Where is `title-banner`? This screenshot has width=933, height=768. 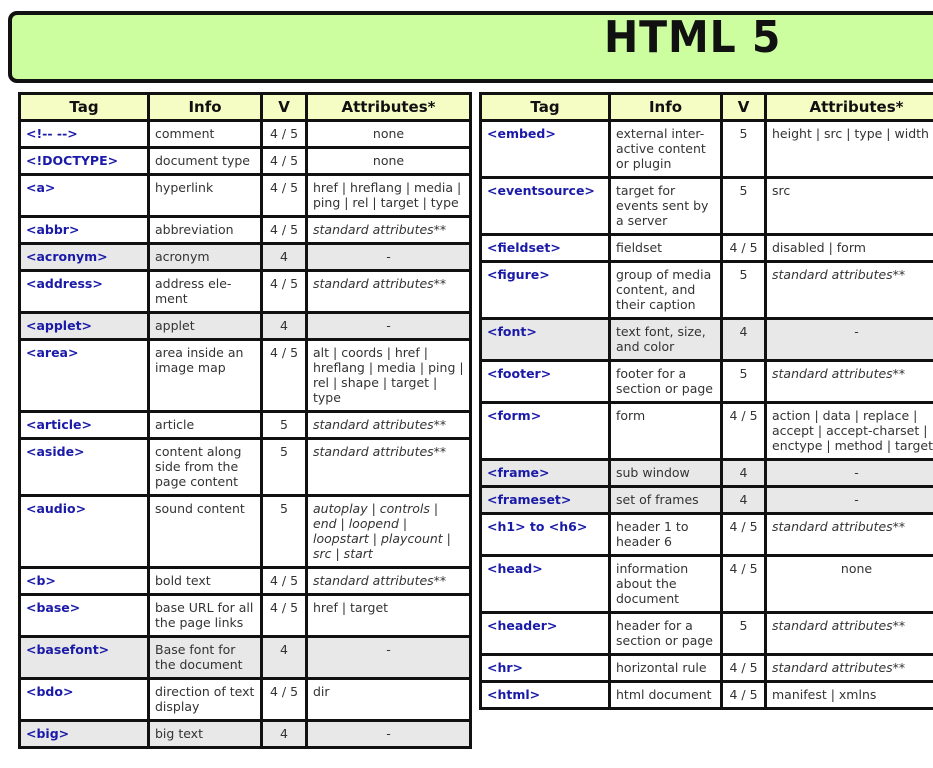
title-banner is located at coordinates (470, 47).